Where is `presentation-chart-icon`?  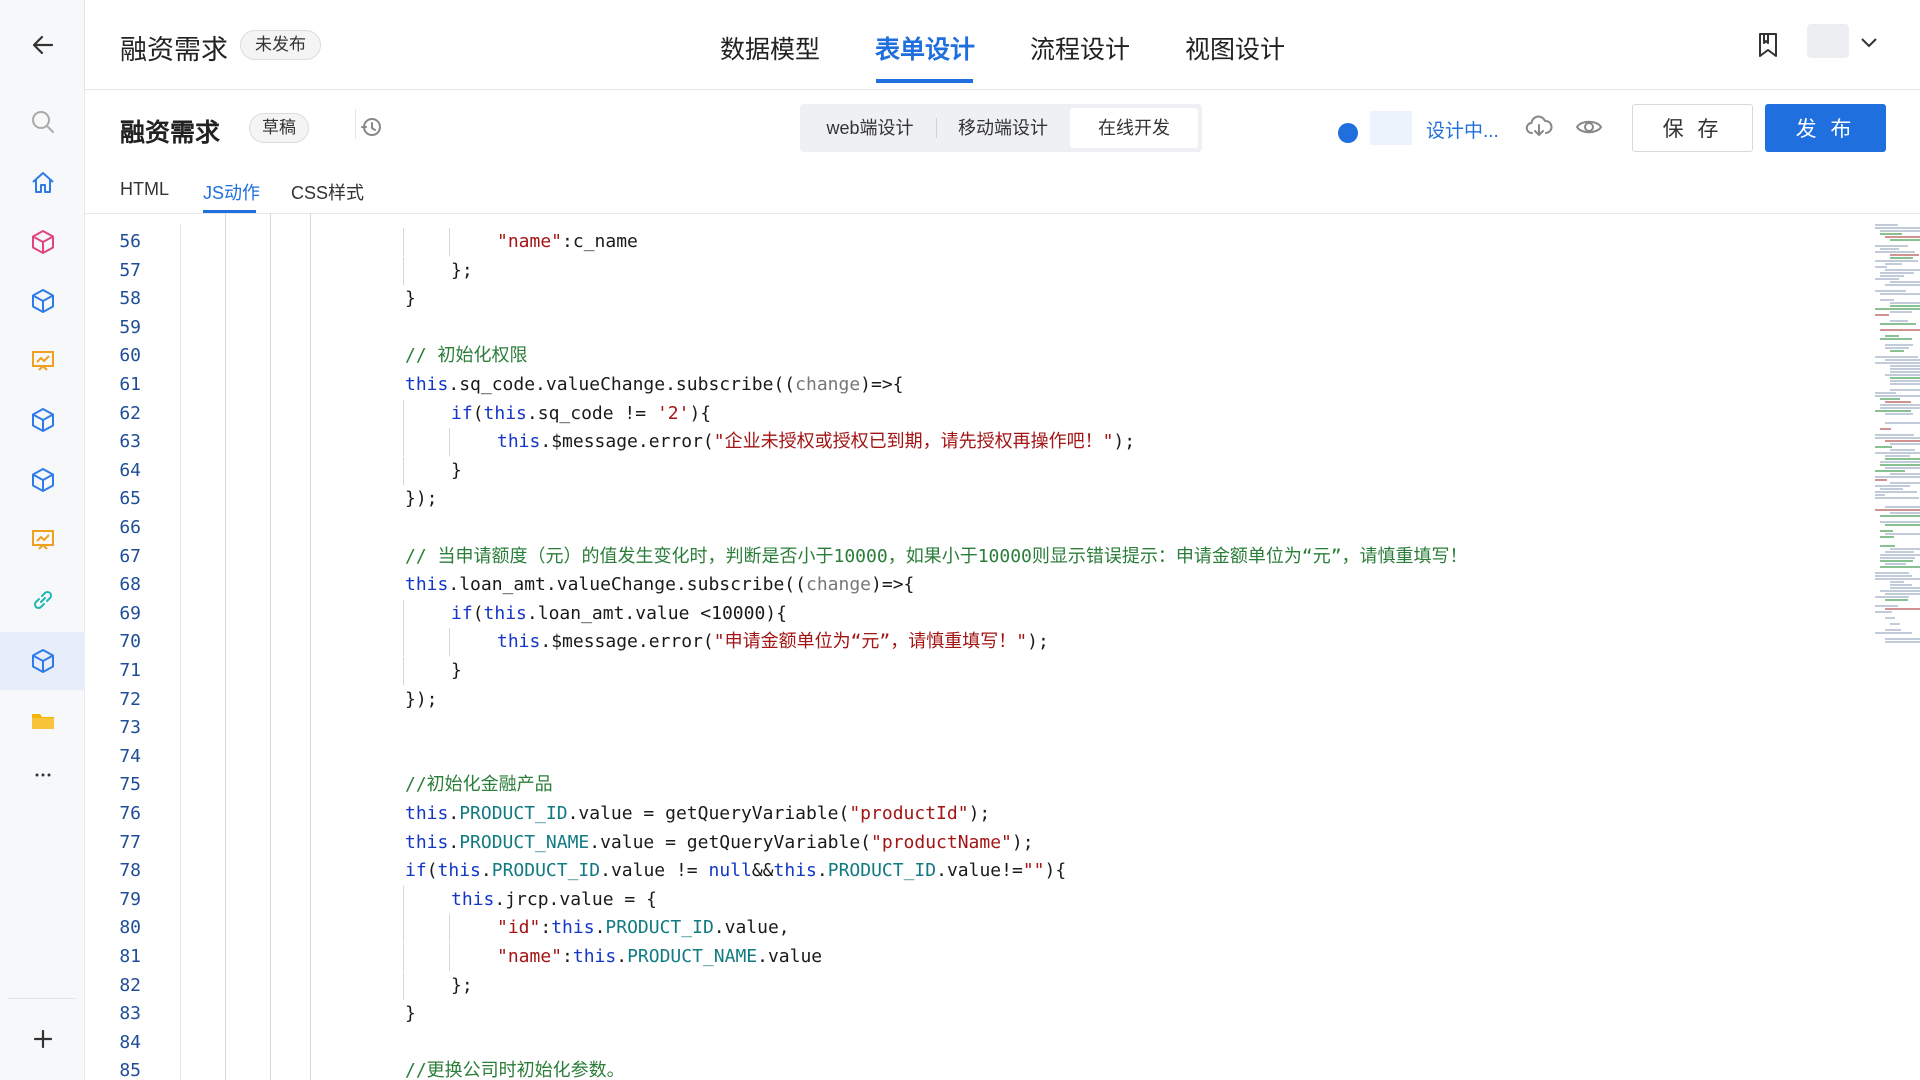
presentation-chart-icon is located at coordinates (42, 540).